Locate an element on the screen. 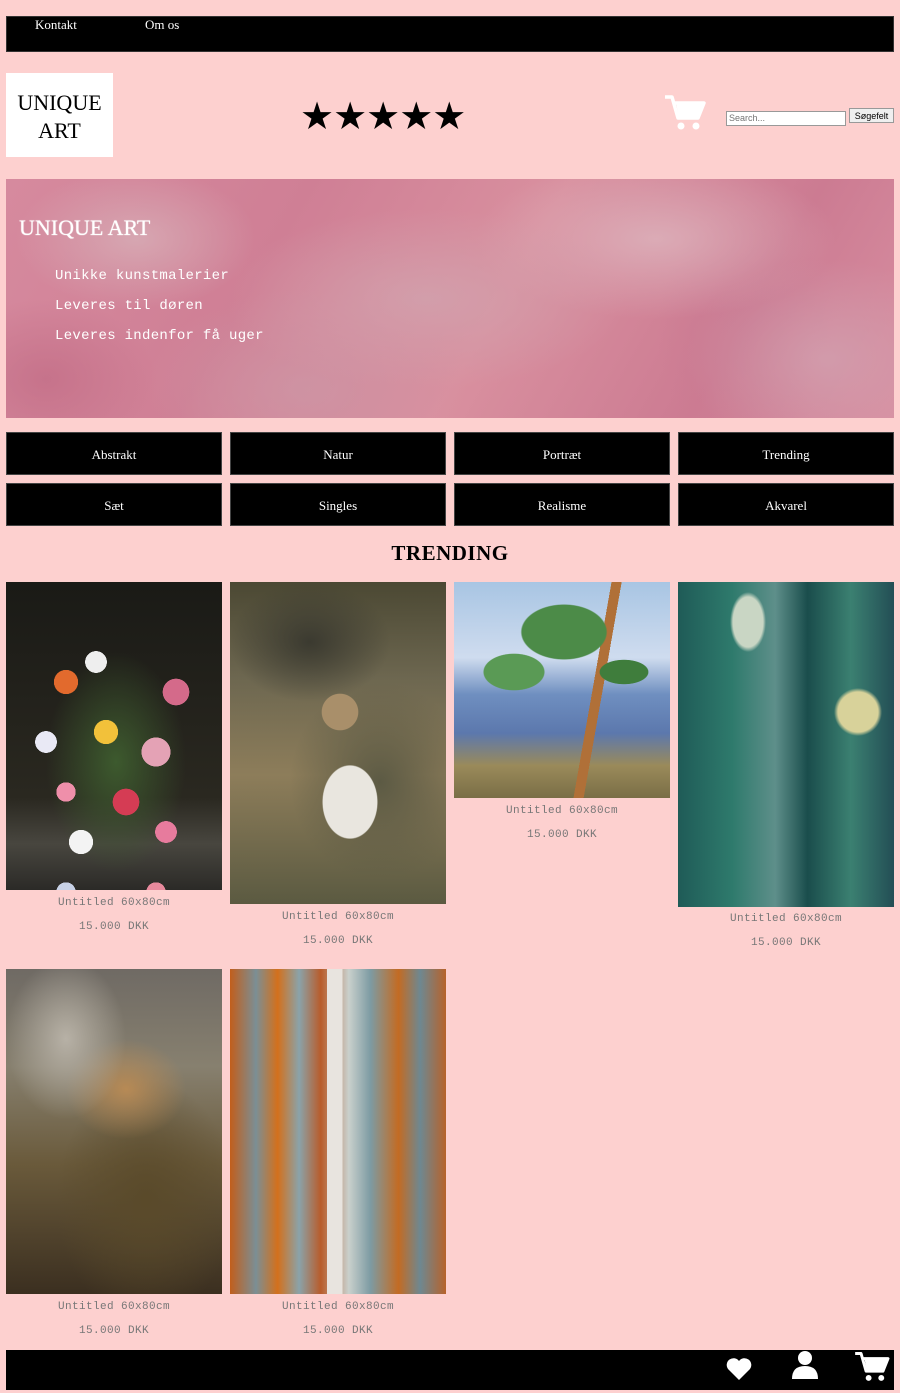 This screenshot has width=900, height=1393. search-button: Søgefelt is located at coordinates (871, 115).